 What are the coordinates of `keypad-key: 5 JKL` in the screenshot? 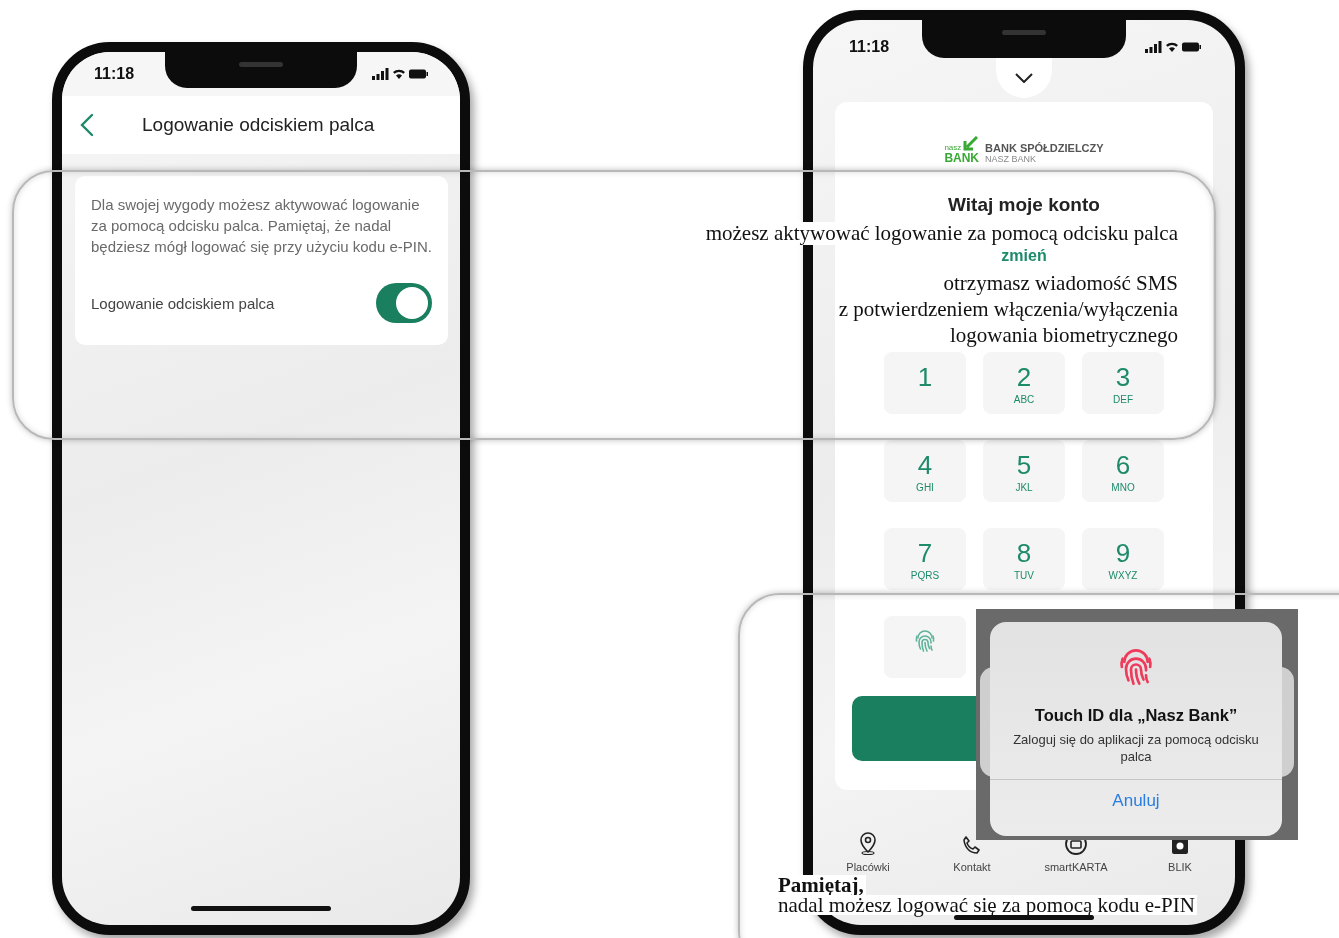 It's located at (1024, 471).